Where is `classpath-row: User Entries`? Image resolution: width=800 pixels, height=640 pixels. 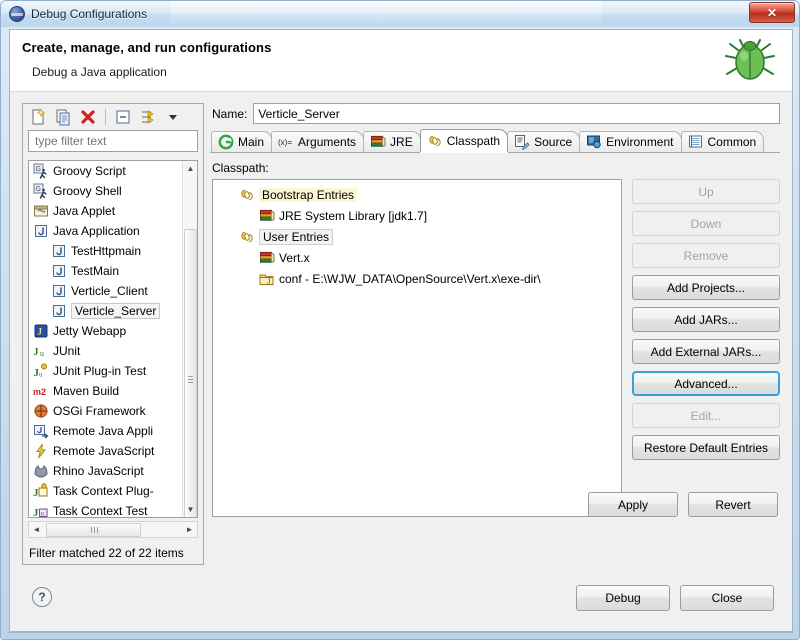
classpath-row: User Entries is located at coordinates (417, 236).